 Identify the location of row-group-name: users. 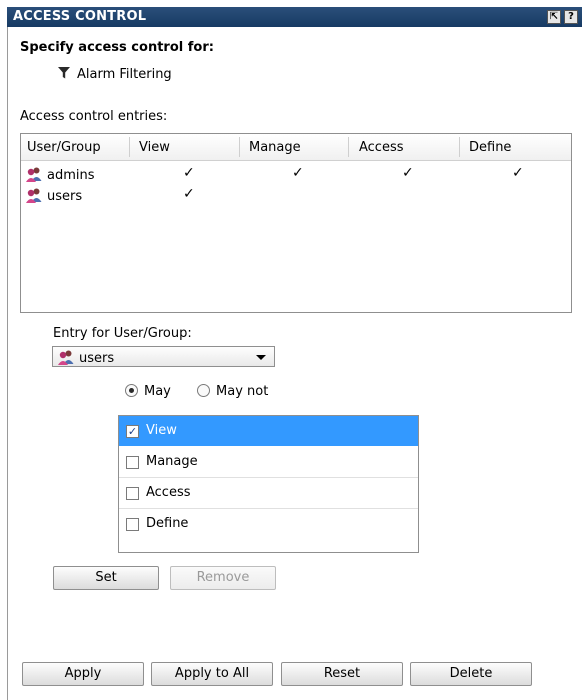
(53, 195).